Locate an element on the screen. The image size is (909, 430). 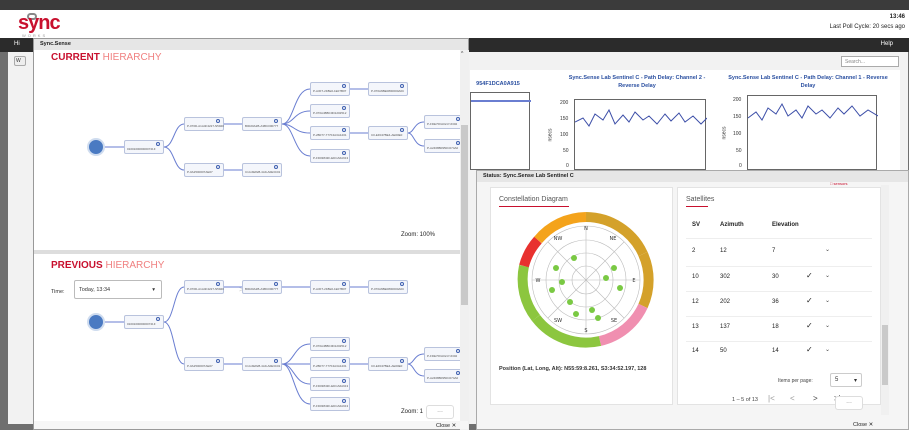
logo: sync is located at coordinates (39, 23).